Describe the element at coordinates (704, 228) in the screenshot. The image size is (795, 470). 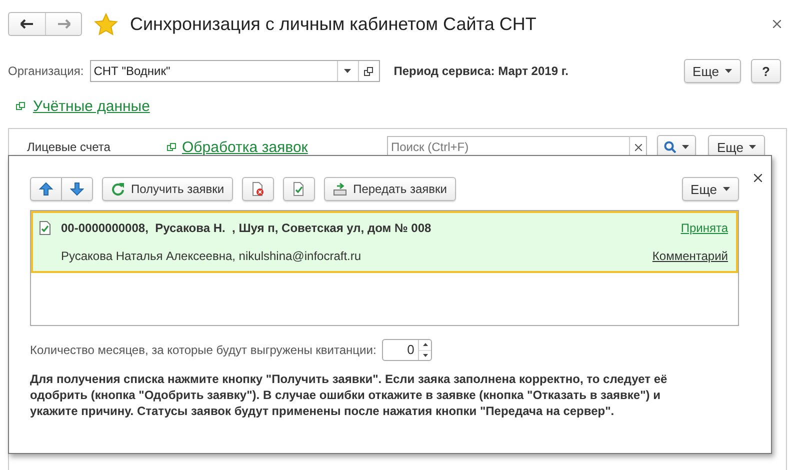
I see `status-link: Принята` at that location.